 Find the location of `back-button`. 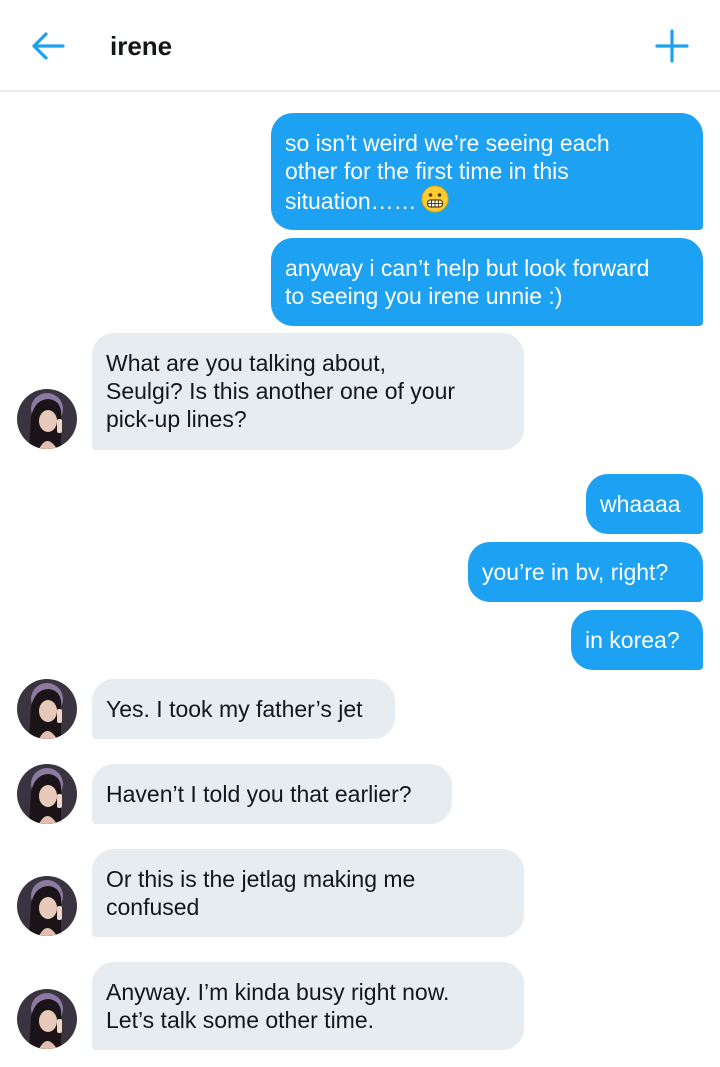

back-button is located at coordinates (48, 46).